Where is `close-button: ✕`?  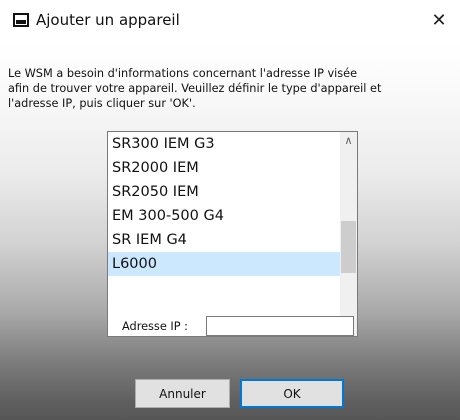 close-button: ✕ is located at coordinates (439, 20).